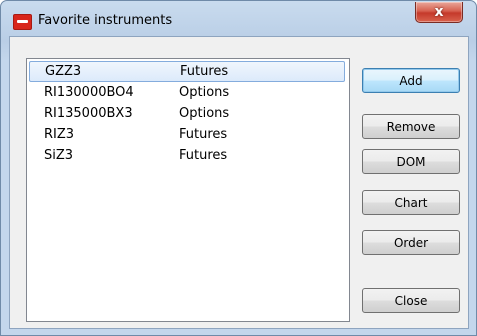 Image resolution: width=477 pixels, height=336 pixels. I want to click on list-item: RI135000BX3 Options, so click(187, 113).